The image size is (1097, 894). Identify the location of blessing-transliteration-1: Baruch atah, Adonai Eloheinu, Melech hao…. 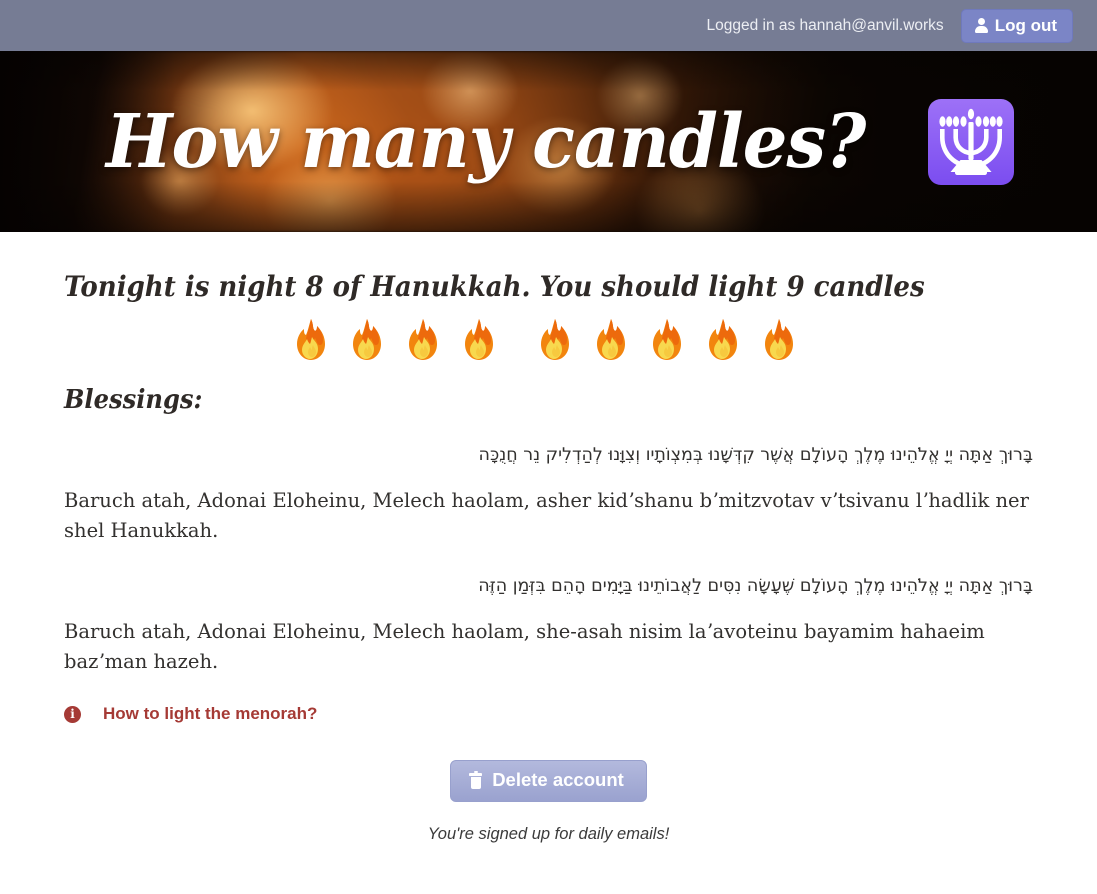
(546, 515).